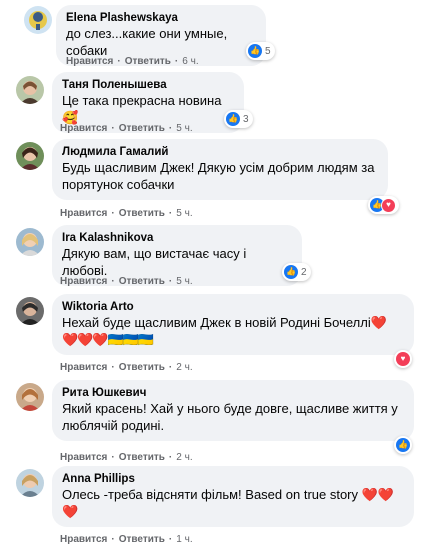 The width and height of the screenshot is (428, 548). What do you see at coordinates (268, 51) in the screenshot?
I see `reaction-count: 5` at bounding box center [268, 51].